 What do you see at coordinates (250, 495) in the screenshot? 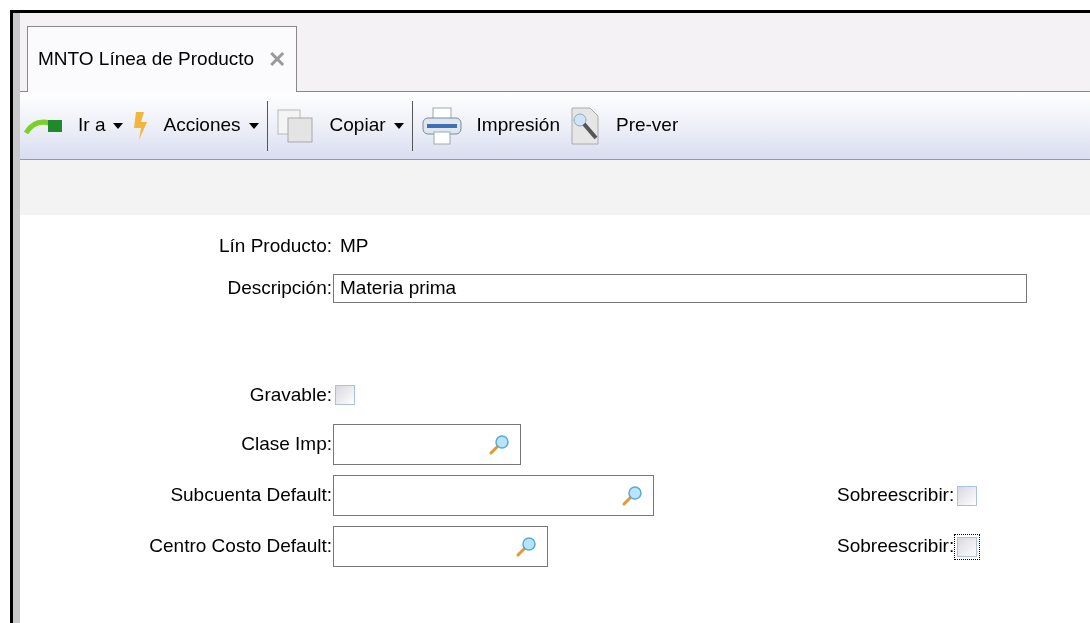
I see `field-label: Subcuenta Default:` at bounding box center [250, 495].